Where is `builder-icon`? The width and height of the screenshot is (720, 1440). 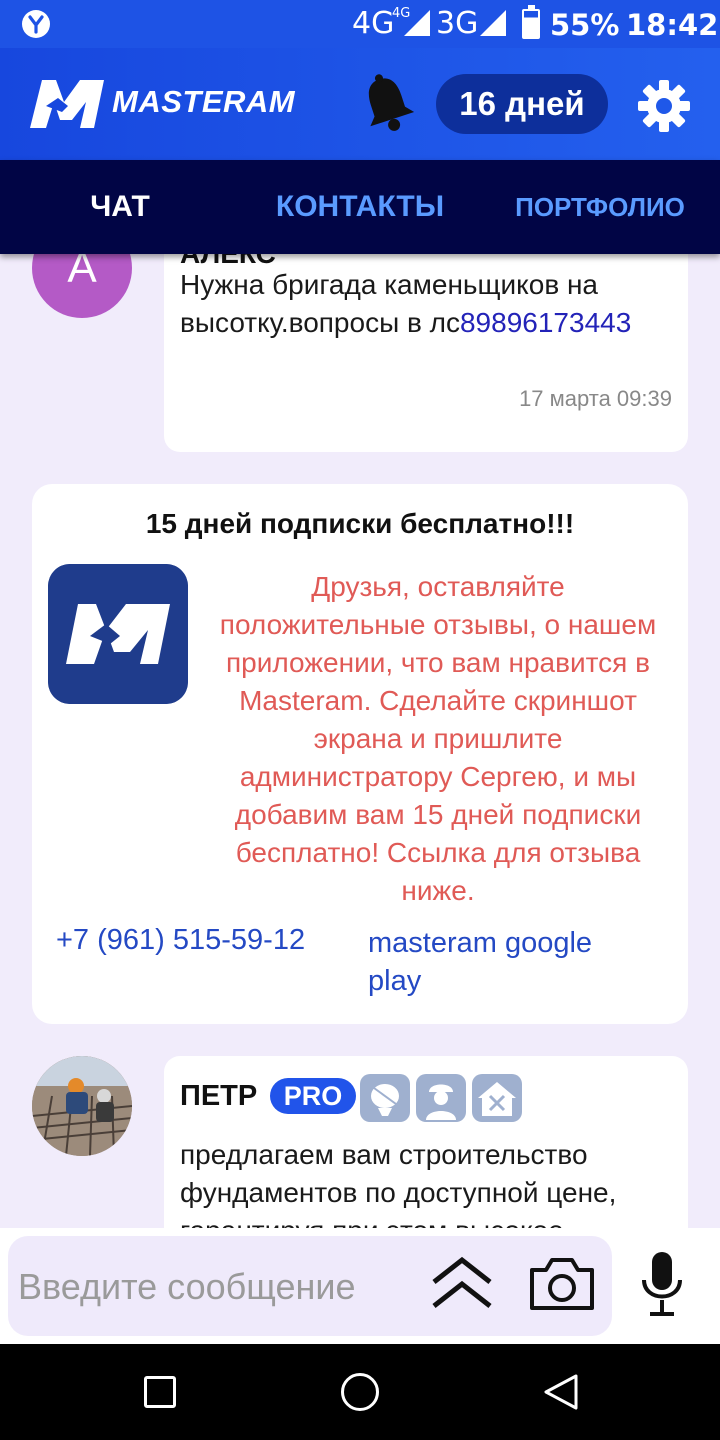 builder-icon is located at coordinates (441, 1098).